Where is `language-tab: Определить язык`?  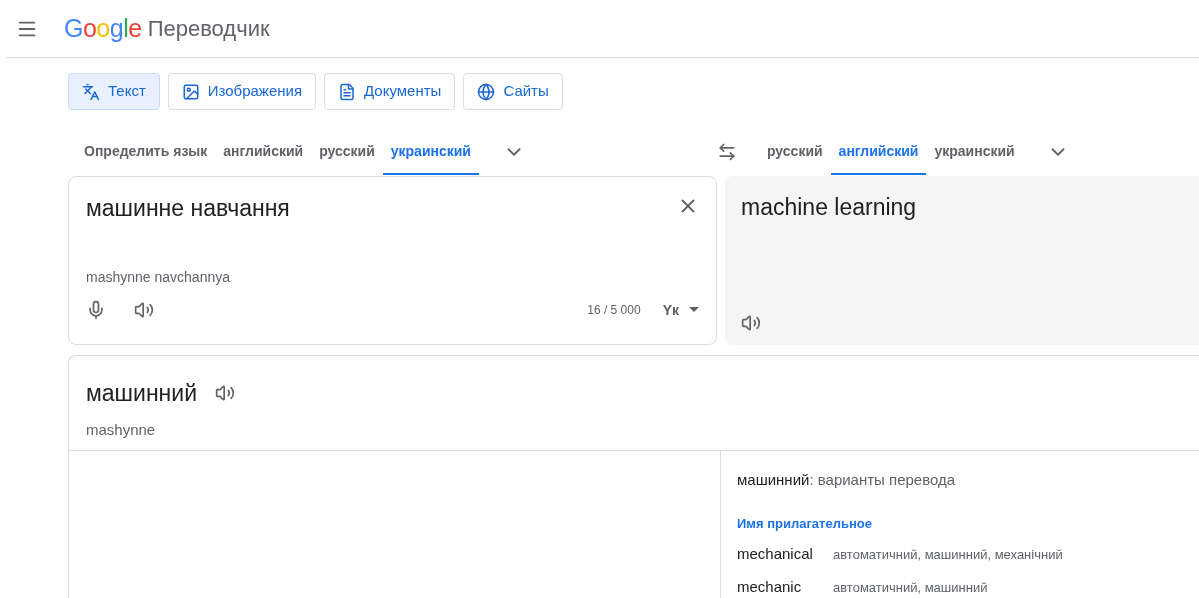
language-tab: Определить язык is located at coordinates (146, 152).